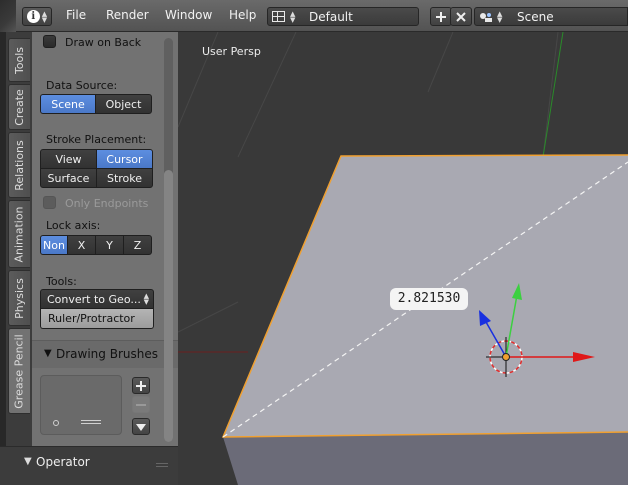 The height and width of the screenshot is (485, 628). What do you see at coordinates (82, 85) in the screenshot?
I see `data-source-label: Data Source:` at bounding box center [82, 85].